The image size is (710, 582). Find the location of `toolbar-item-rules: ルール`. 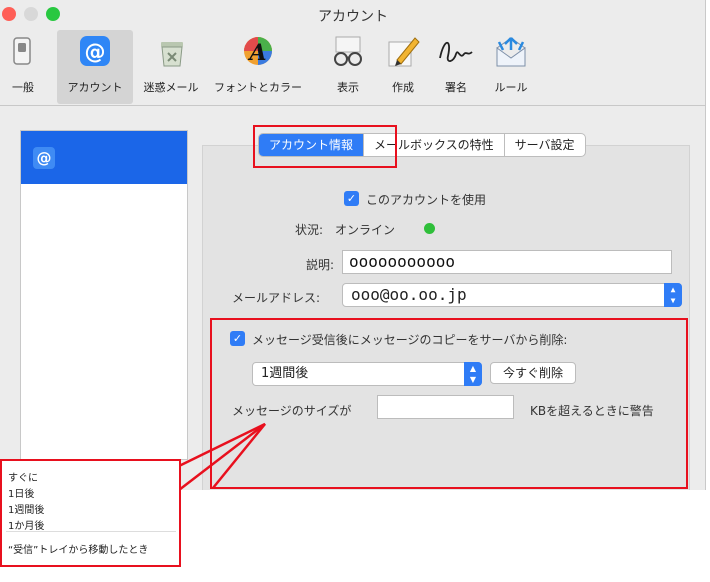

toolbar-item-rules: ルール is located at coordinates (511, 67).